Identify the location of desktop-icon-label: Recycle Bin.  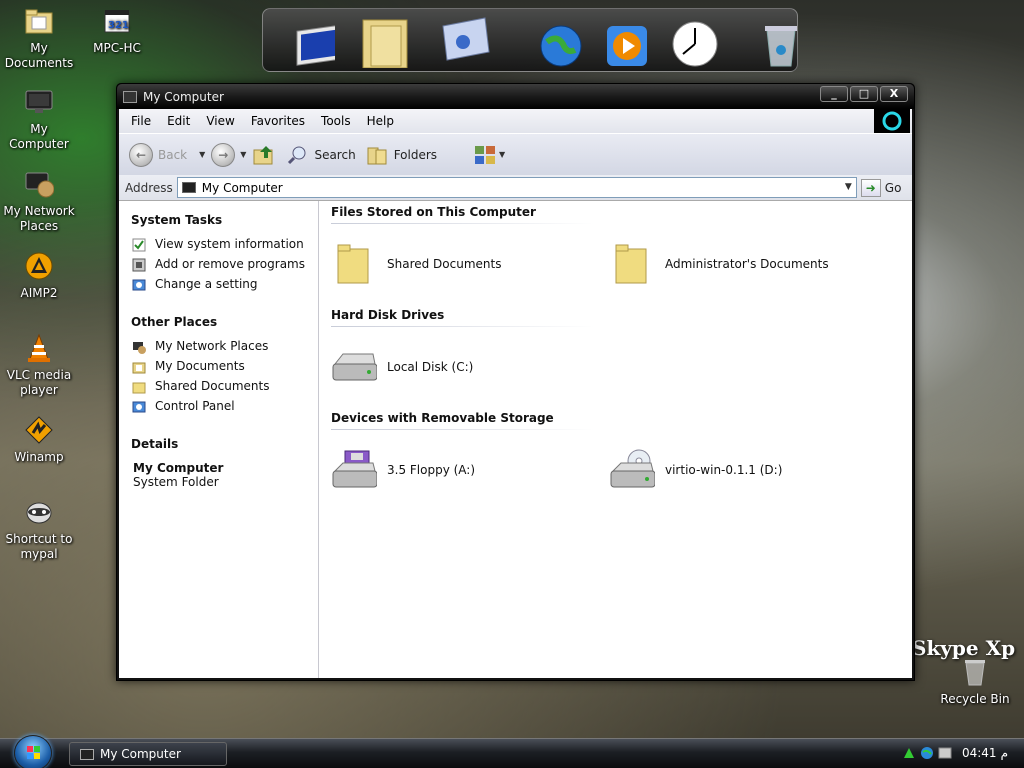
(975, 699).